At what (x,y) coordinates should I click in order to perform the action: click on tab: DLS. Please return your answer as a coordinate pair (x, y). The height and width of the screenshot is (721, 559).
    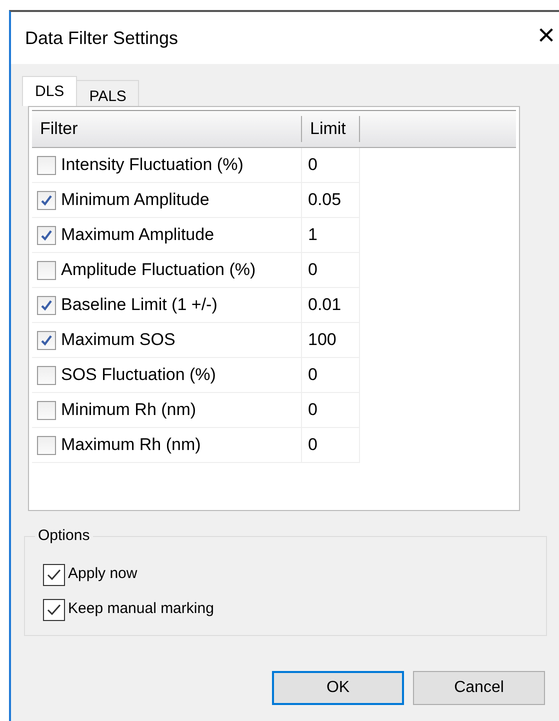
    Looking at the image, I should click on (50, 91).